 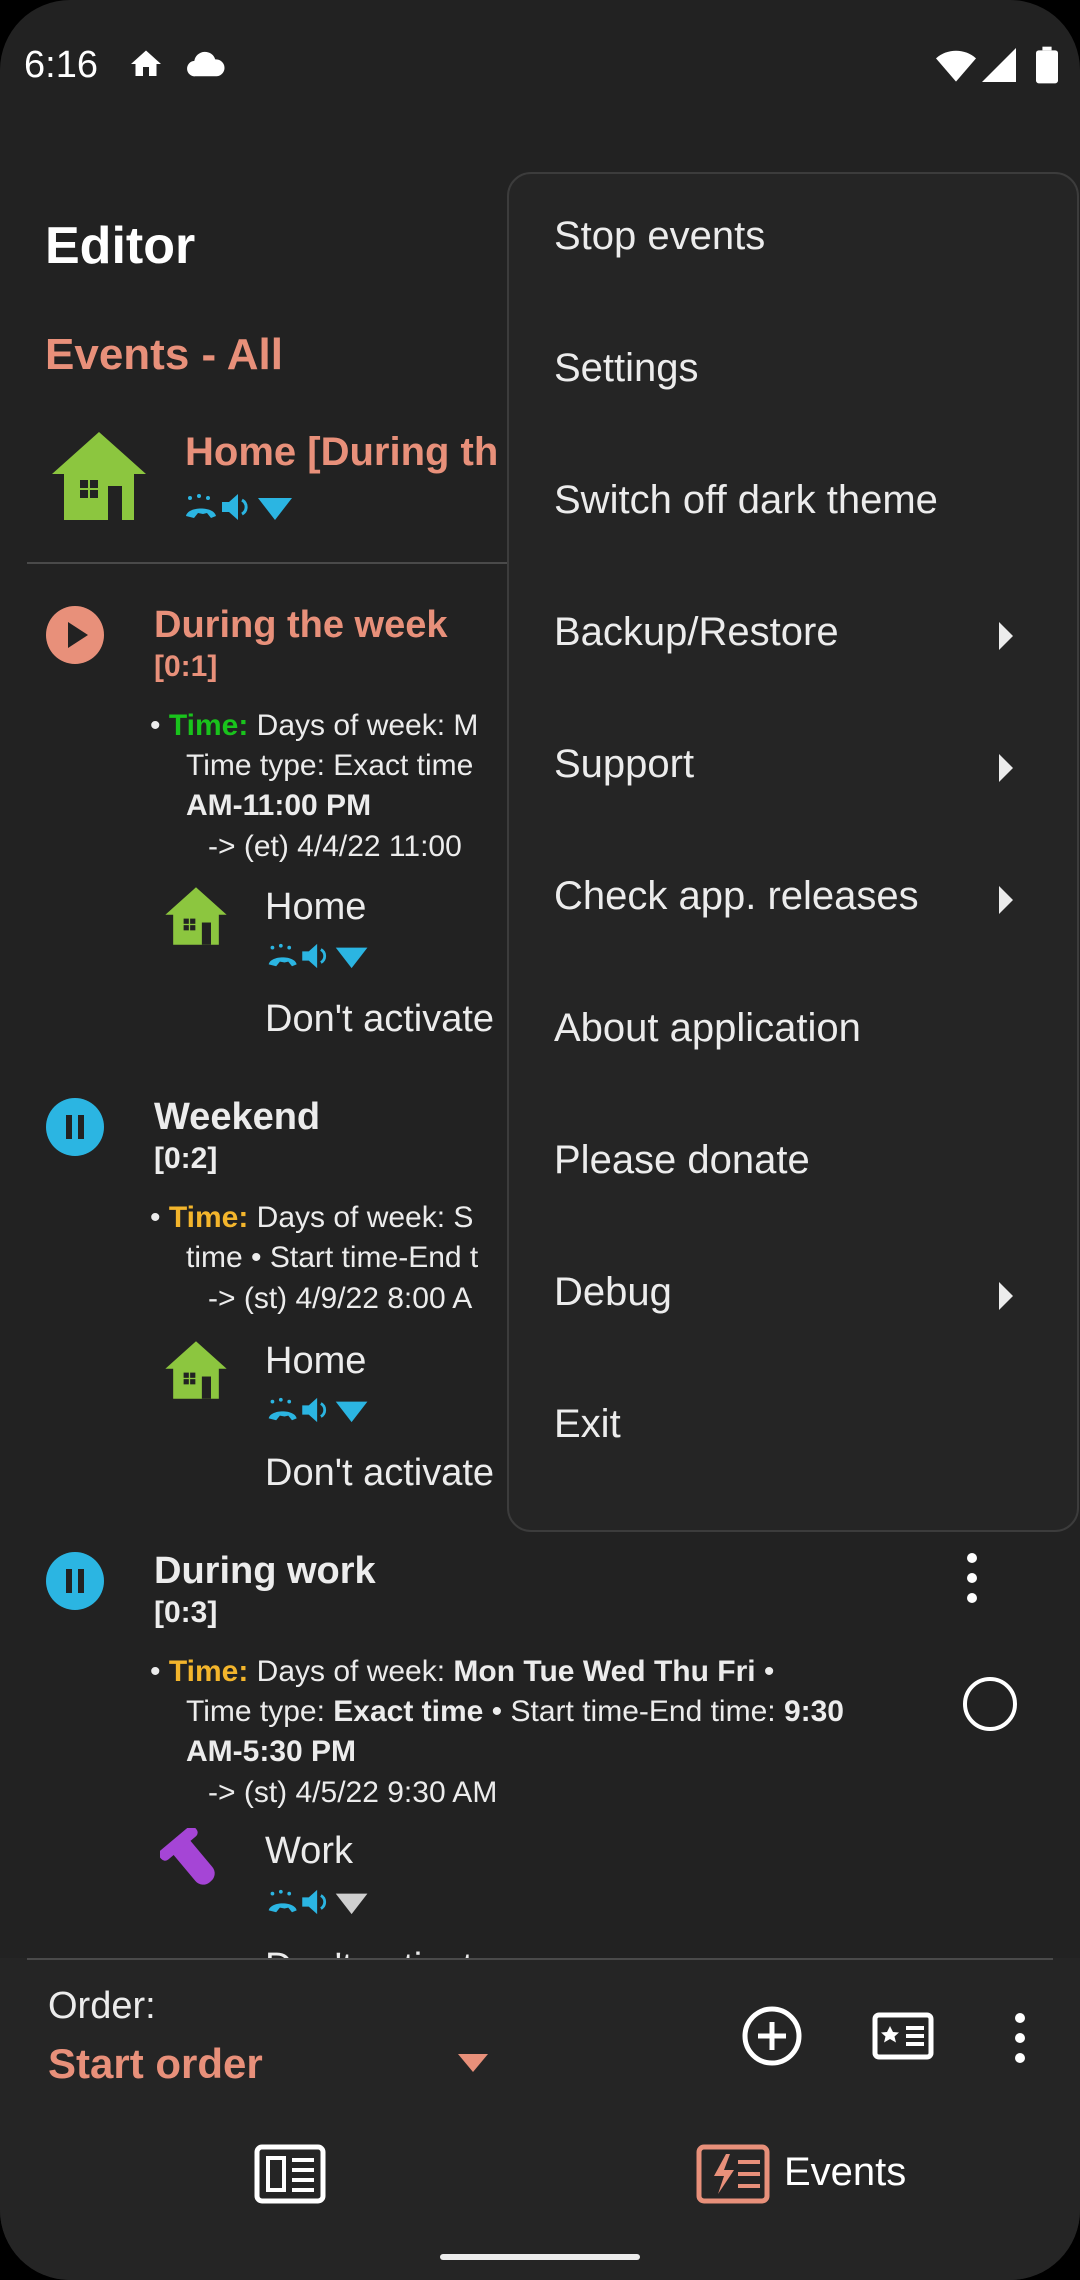 What do you see at coordinates (733, 2176) in the screenshot?
I see `nav-events-icon` at bounding box center [733, 2176].